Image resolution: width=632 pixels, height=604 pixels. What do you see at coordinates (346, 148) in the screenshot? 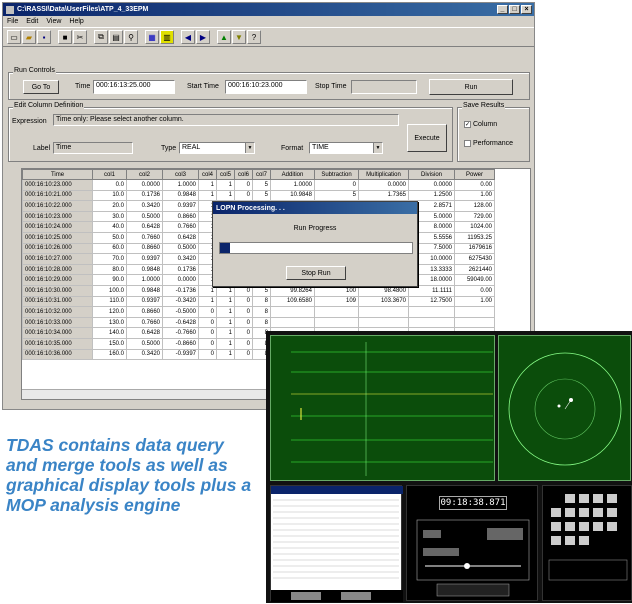
I see `format-select: TIME ▼` at bounding box center [346, 148].